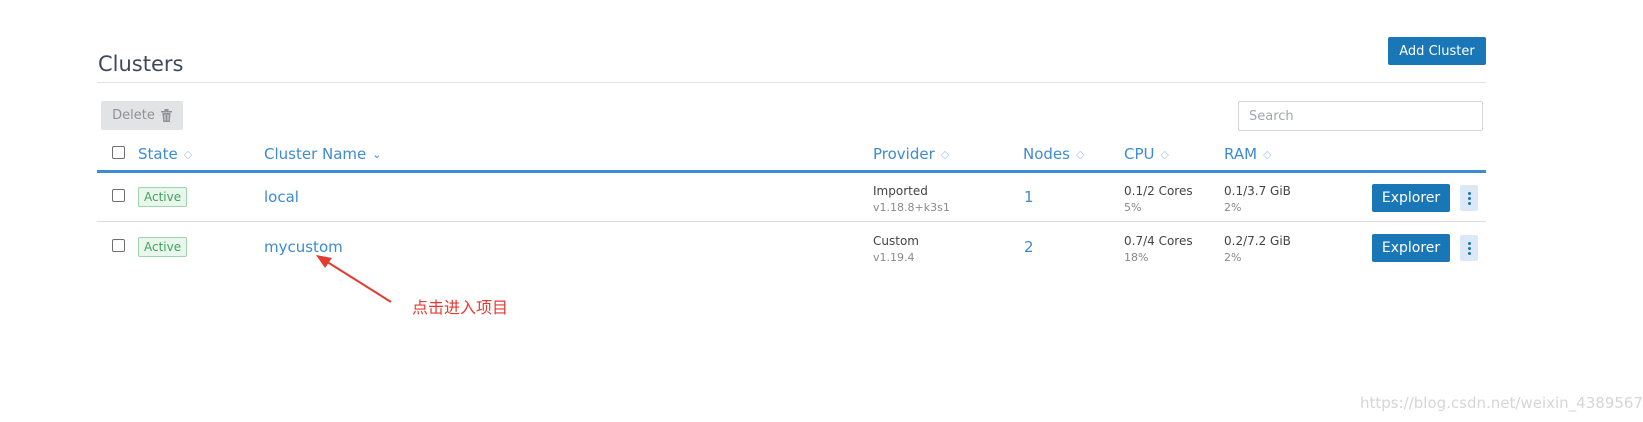 This screenshot has height=422, width=1643. I want to click on column-header-cpu: CPU ◇, so click(1146, 154).